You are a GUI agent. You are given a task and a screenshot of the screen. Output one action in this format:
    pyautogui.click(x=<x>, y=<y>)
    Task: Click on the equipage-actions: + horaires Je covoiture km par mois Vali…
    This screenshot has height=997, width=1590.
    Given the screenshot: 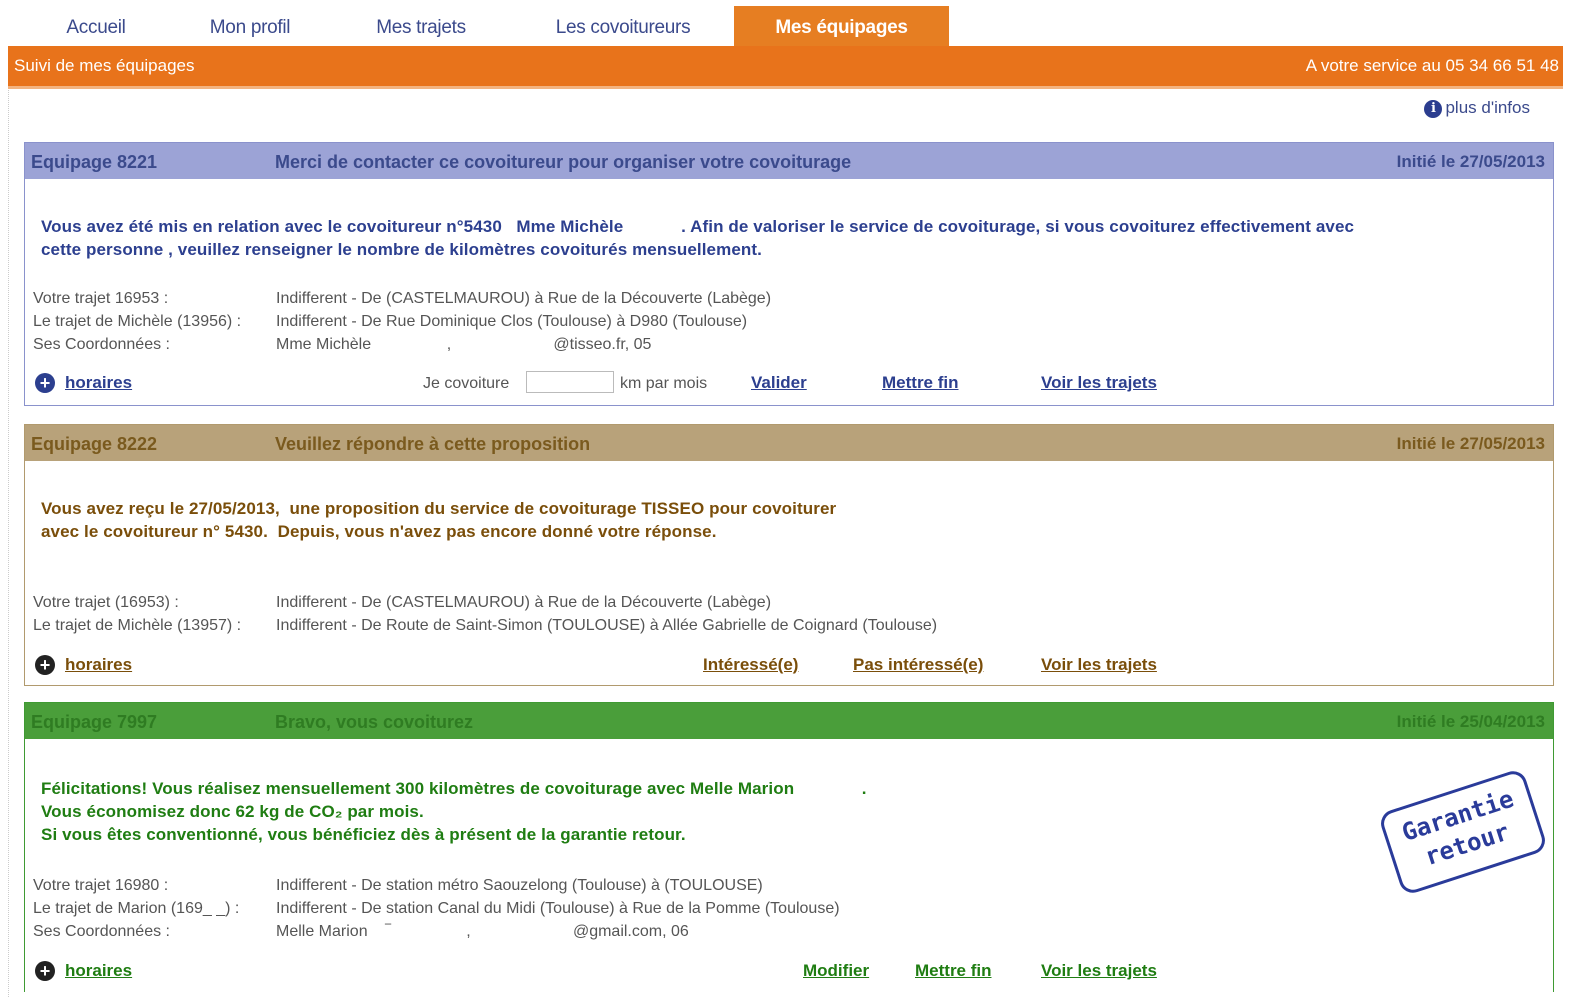 What is the action you would take?
    pyautogui.click(x=788, y=384)
    